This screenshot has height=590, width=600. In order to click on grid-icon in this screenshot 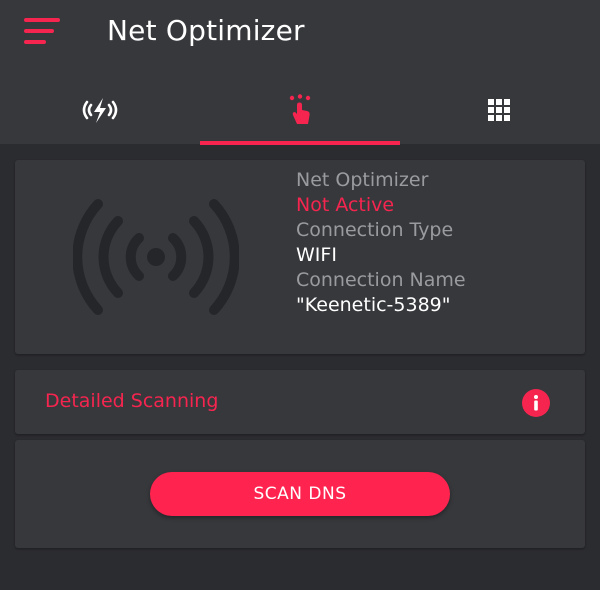, I will do `click(499, 110)`.